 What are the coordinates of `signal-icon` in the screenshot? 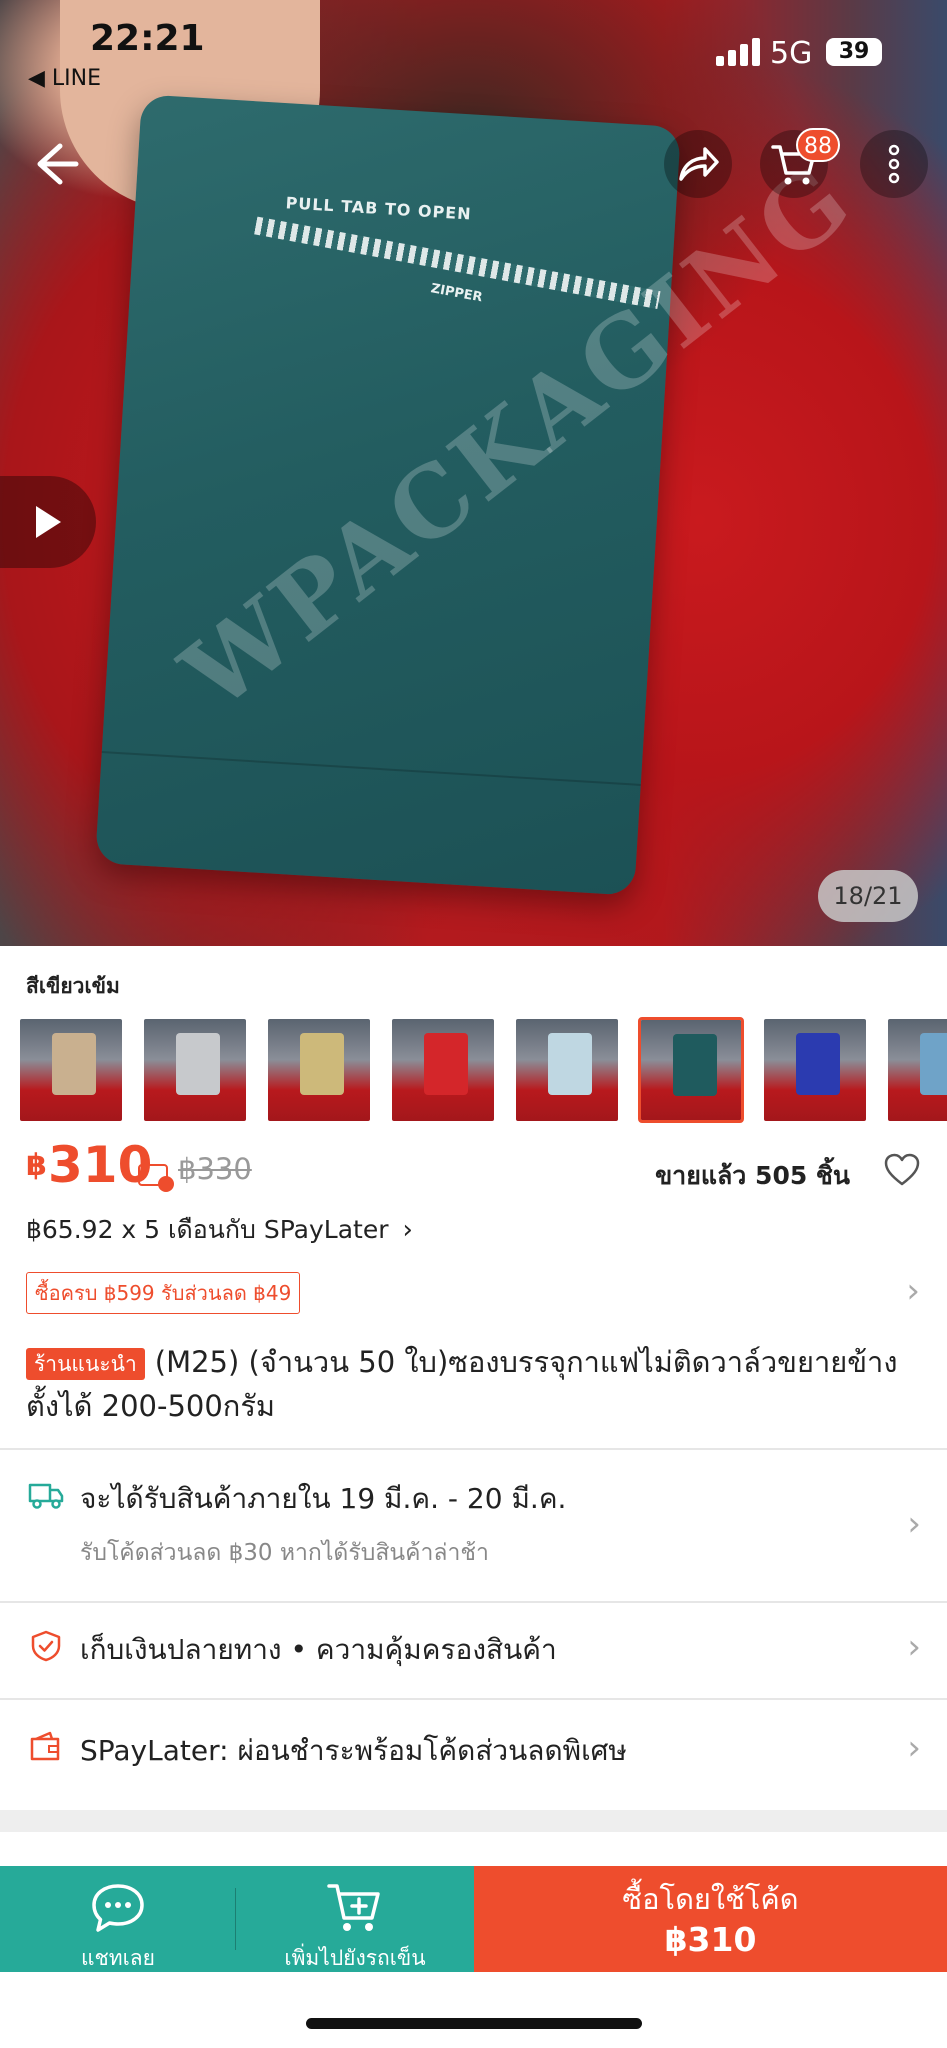 It's located at (738, 52).